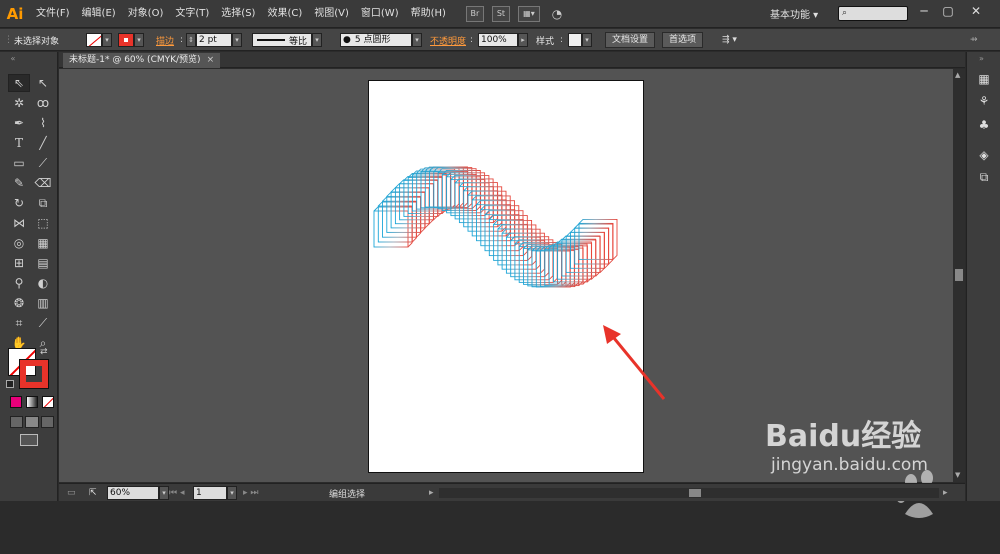  What do you see at coordinates (43, 303) in the screenshot?
I see `column-graph-tool-icon: ▥` at bounding box center [43, 303].